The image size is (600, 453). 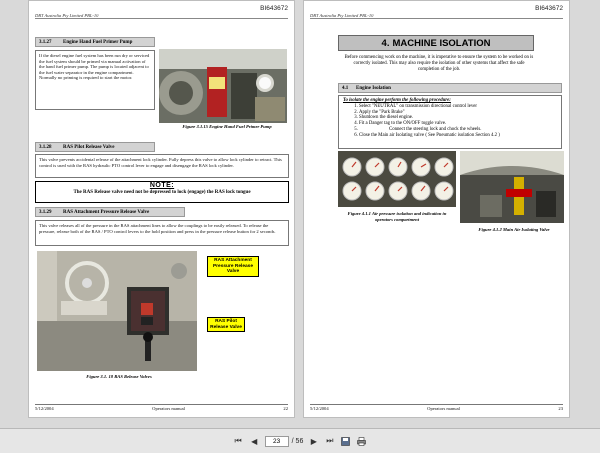 What do you see at coordinates (385, 43) in the screenshot?
I see `chapter-number: 4.` at bounding box center [385, 43].